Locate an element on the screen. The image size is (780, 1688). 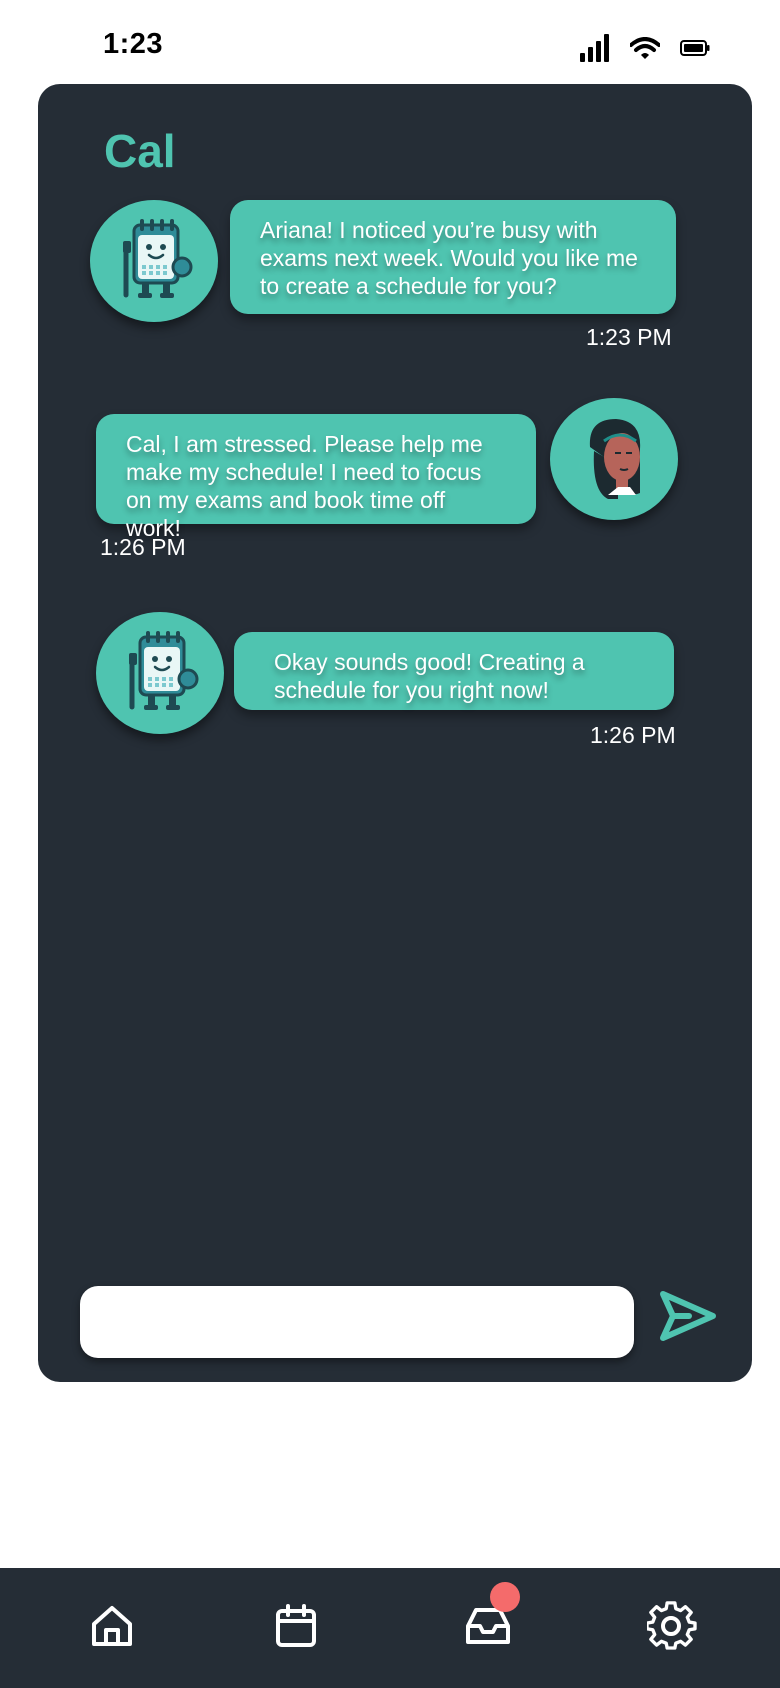
message-timestamp: 1:23 PM is located at coordinates (629, 337).